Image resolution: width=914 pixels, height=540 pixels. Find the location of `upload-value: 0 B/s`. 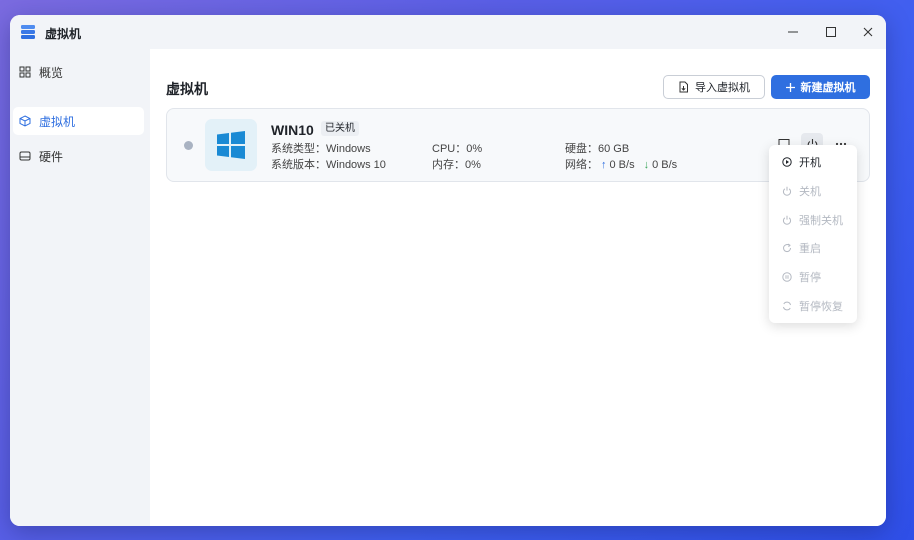

upload-value: 0 B/s is located at coordinates (622, 165).